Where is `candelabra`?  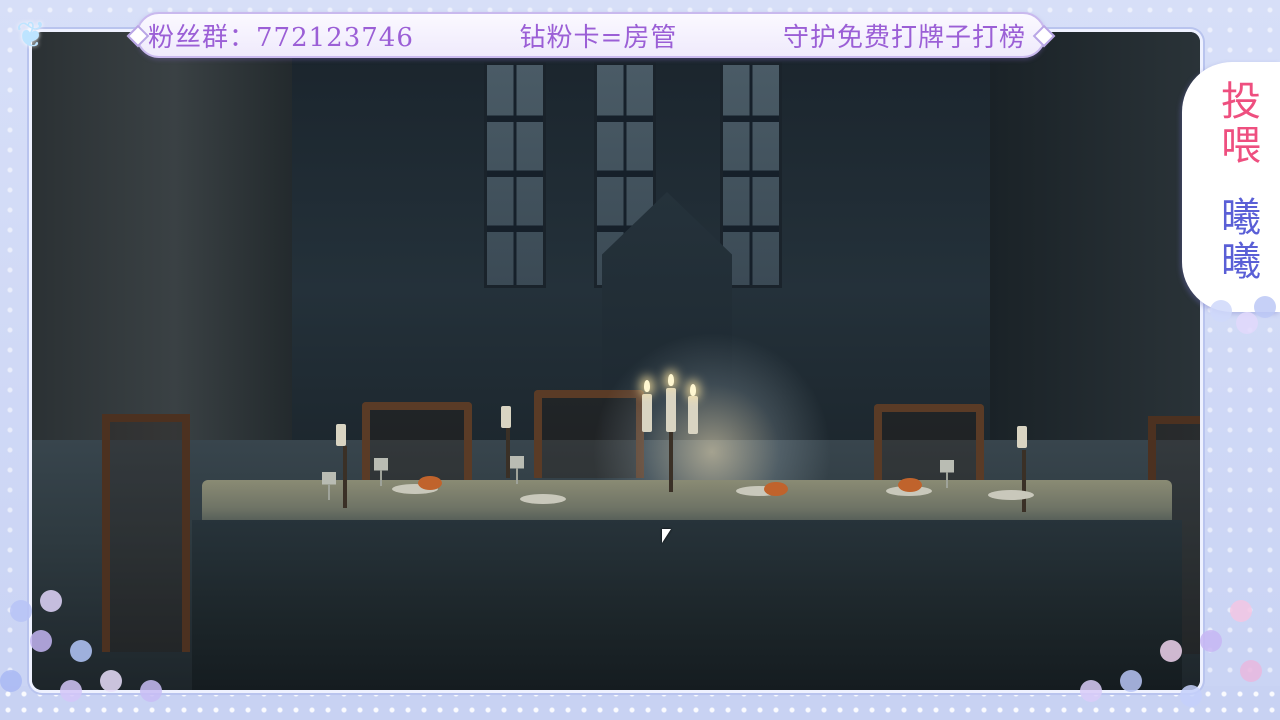
candelabra is located at coordinates (671, 460).